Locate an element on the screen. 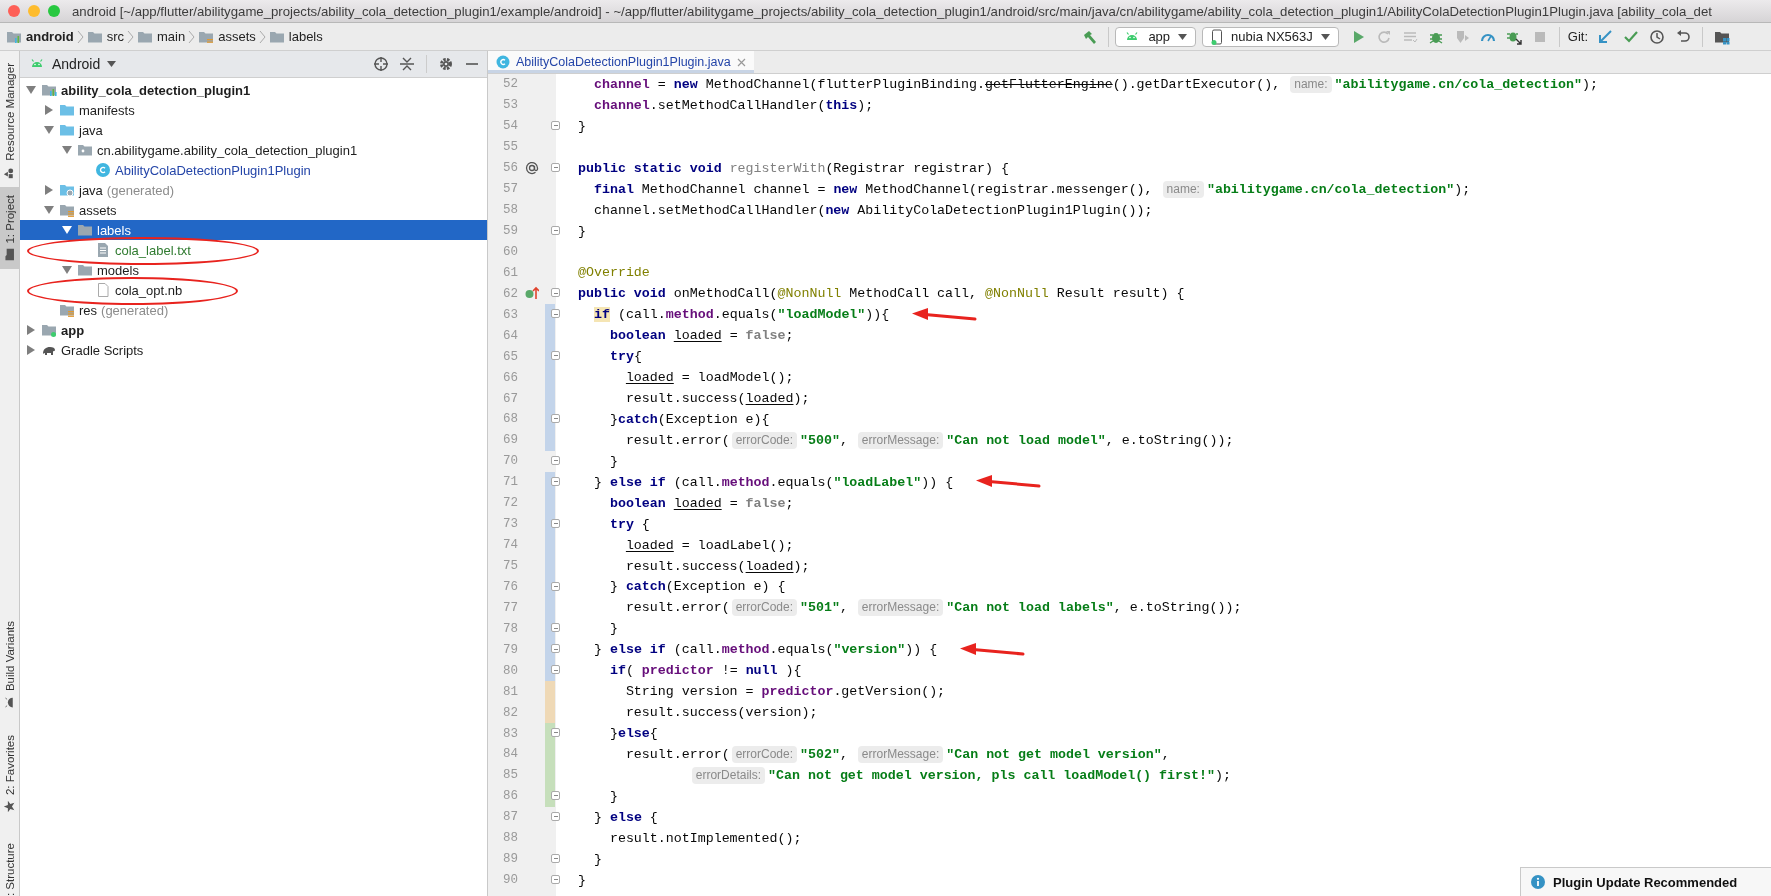  info-icon is located at coordinates (1538, 882).